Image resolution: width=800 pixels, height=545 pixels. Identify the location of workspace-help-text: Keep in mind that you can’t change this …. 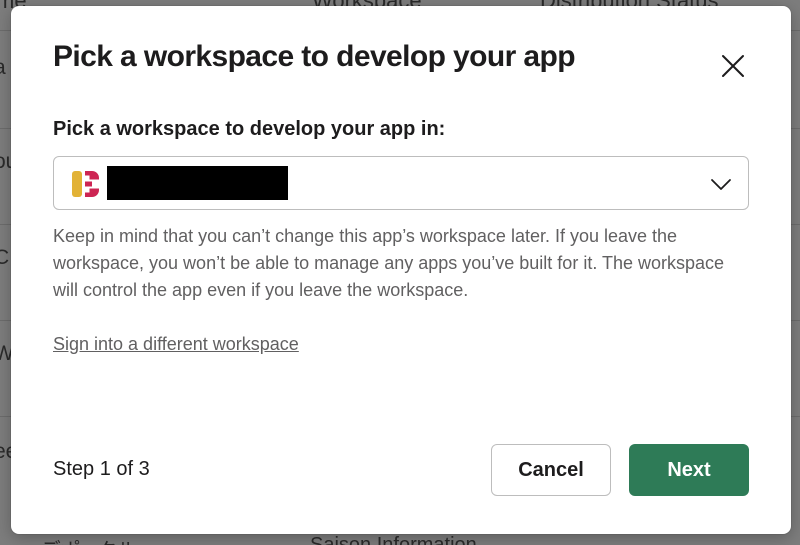
(389, 263).